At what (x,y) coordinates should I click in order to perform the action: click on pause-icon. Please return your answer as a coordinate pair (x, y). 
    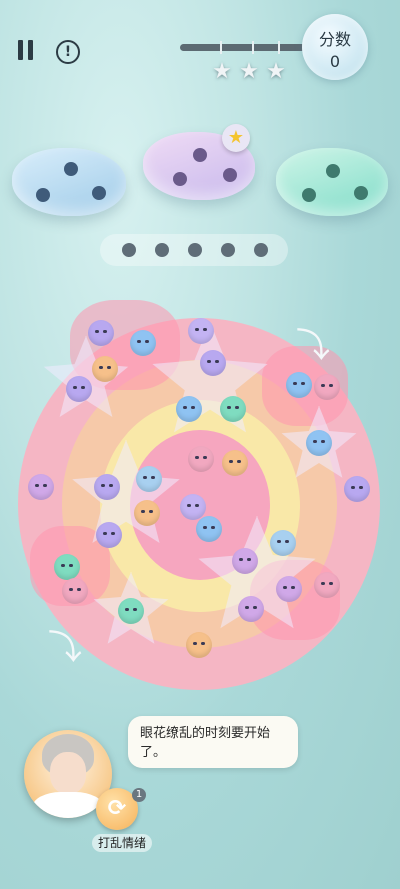
    Looking at the image, I should click on (20, 50).